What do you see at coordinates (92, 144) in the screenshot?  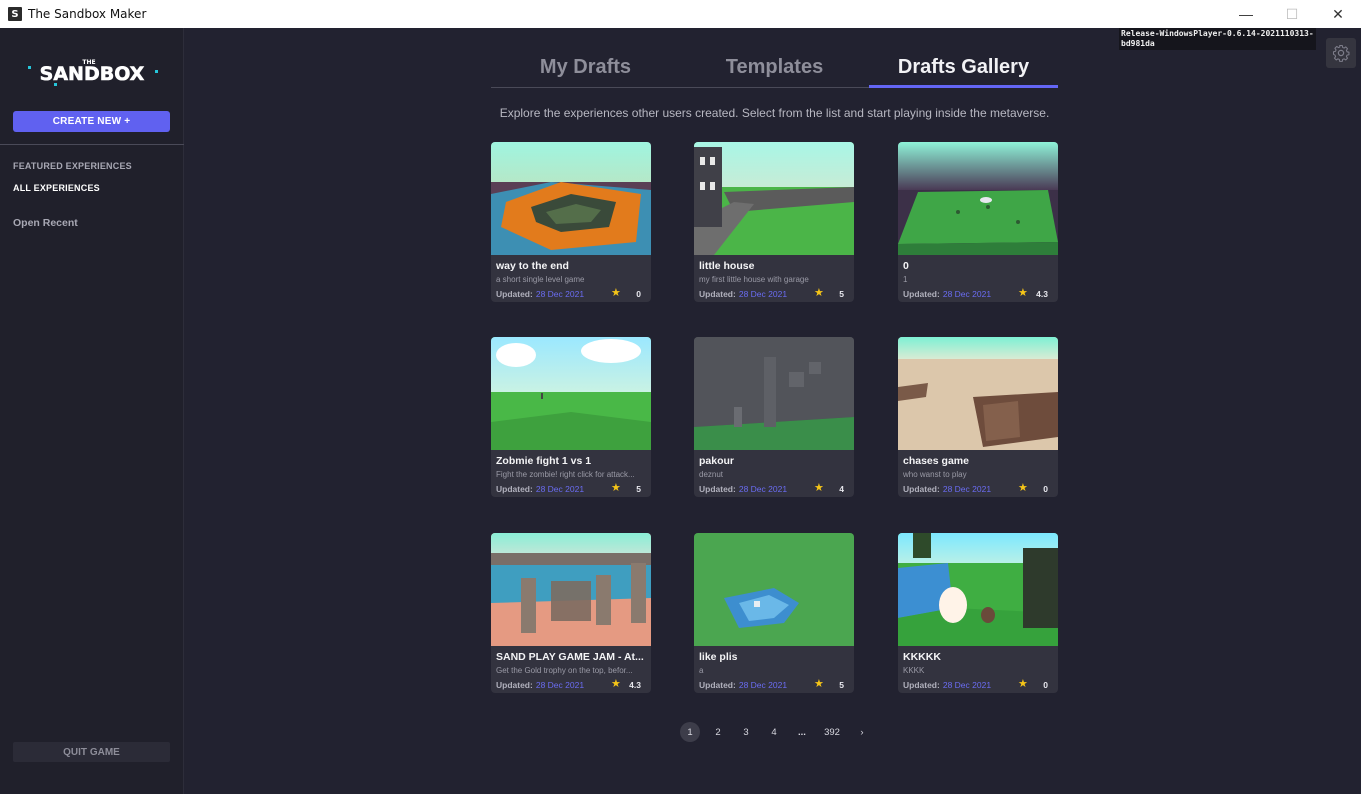 I see `sidebar-divider` at bounding box center [92, 144].